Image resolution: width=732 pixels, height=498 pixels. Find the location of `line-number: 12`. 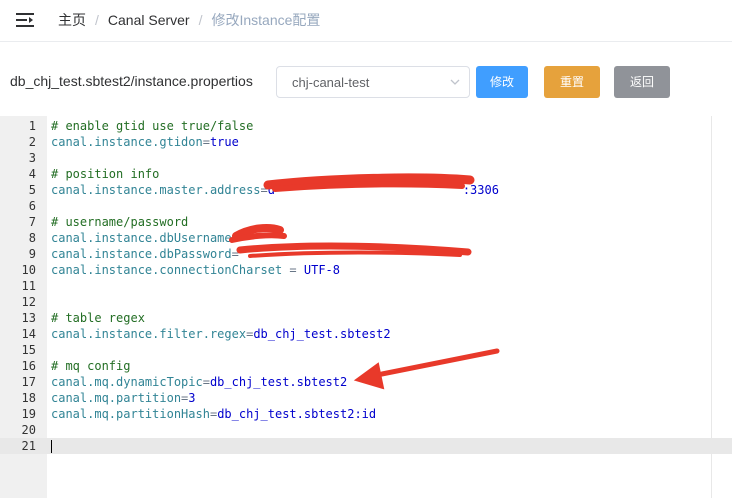

line-number: 12 is located at coordinates (28, 302).